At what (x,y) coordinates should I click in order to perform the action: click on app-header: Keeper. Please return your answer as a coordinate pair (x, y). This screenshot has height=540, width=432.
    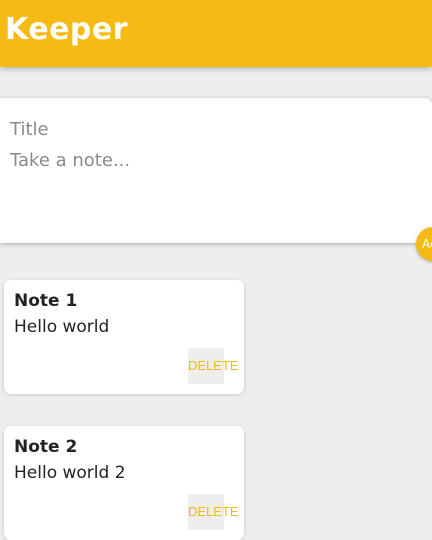
    Looking at the image, I should click on (216, 33).